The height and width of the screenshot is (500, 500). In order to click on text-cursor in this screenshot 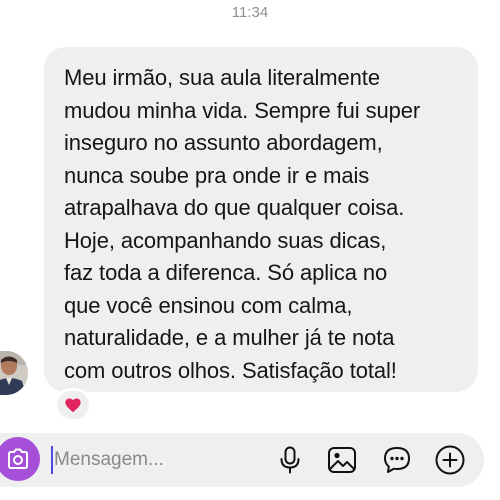, I will do `click(52, 460)`.